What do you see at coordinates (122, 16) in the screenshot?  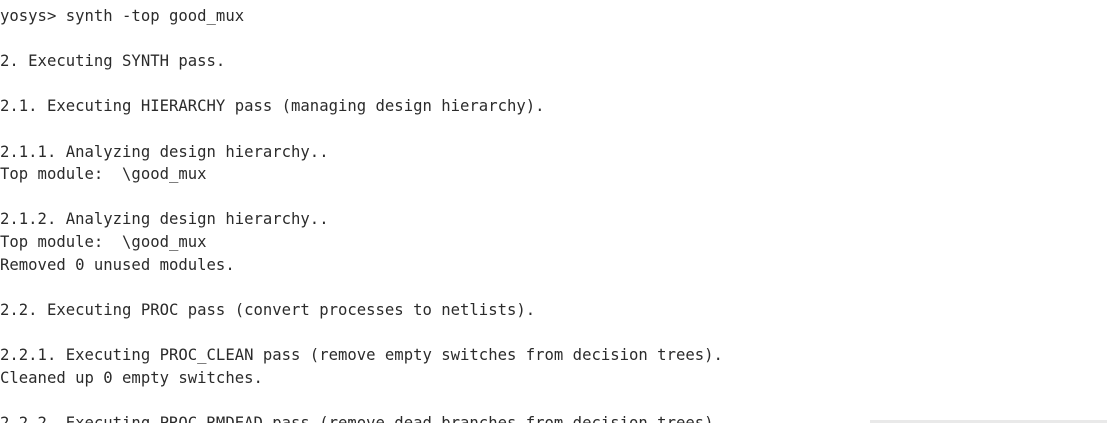 I see `terminal-line: yosys> synth -top good_mux` at bounding box center [122, 16].